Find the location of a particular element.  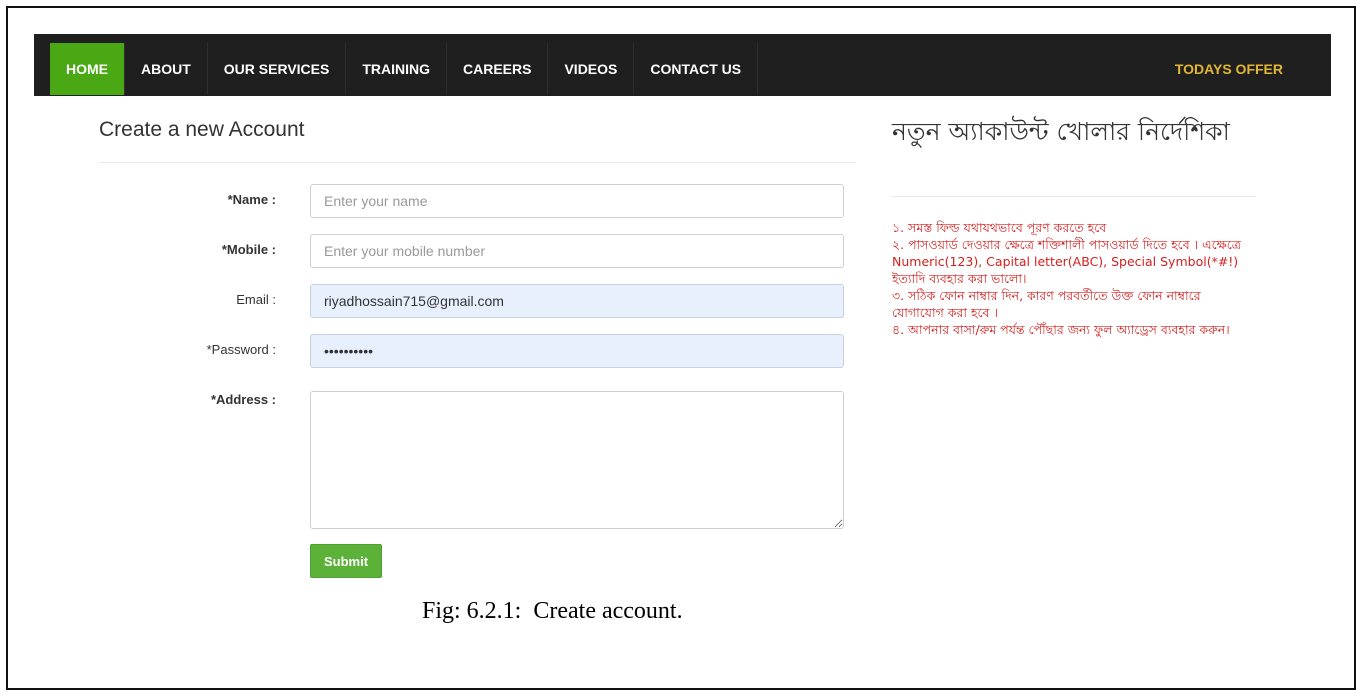

address-textarea is located at coordinates (577, 460).